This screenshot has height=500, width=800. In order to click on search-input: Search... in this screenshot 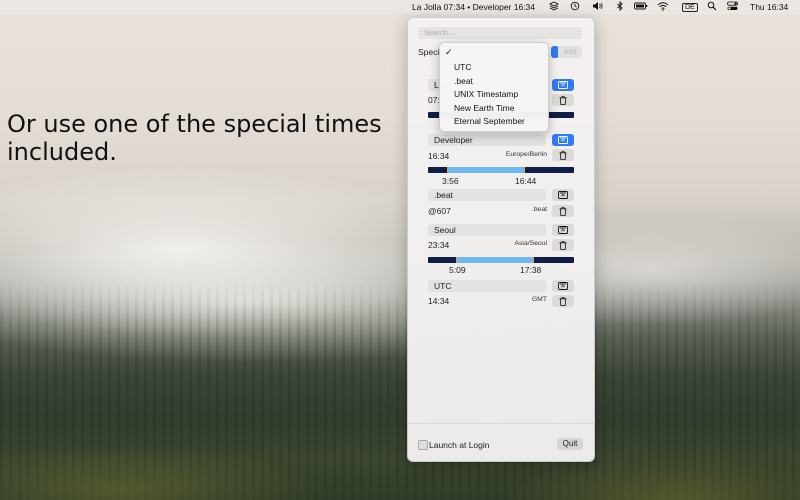, I will do `click(500, 33)`.